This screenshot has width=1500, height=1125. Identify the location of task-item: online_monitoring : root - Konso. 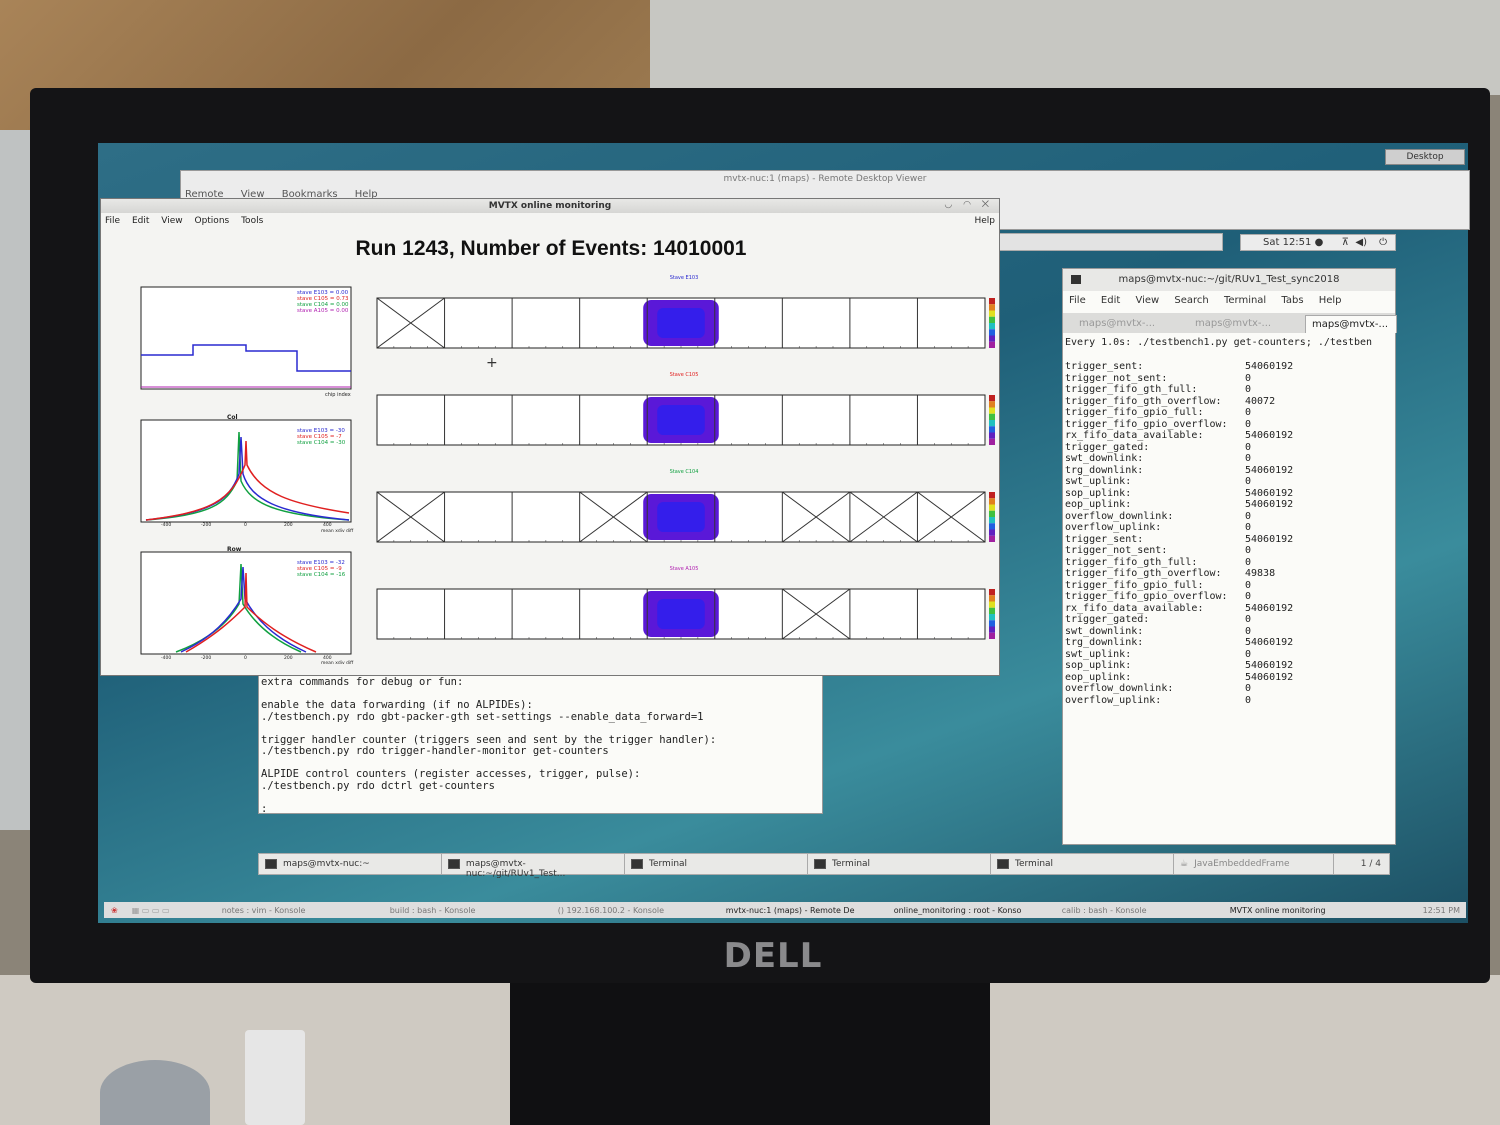
(971, 910).